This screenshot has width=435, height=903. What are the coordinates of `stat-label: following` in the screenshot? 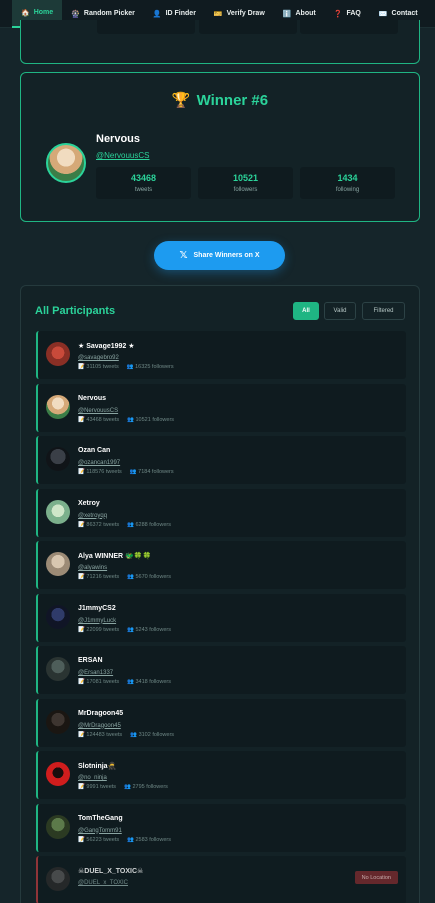 It's located at (347, 190).